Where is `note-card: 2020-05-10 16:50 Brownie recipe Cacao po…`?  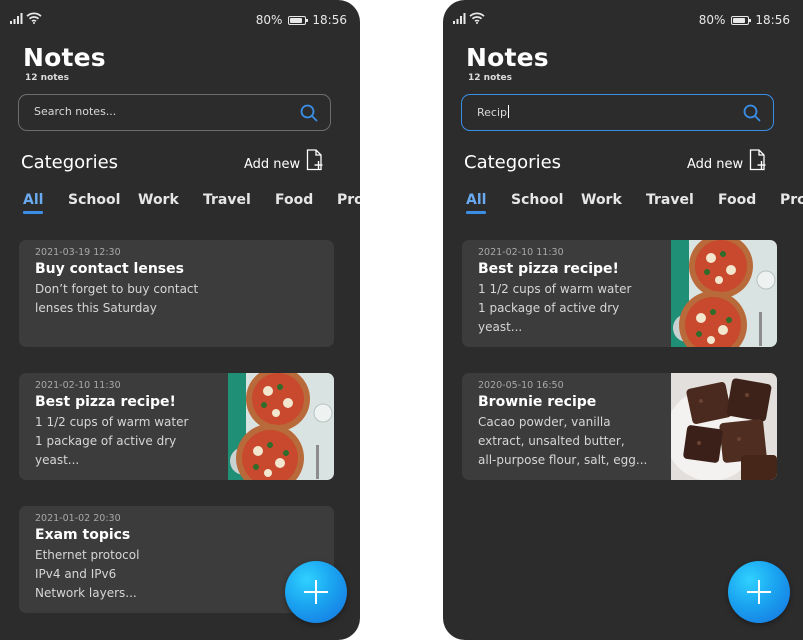
note-card: 2020-05-10 16:50 Brownie recipe Cacao po… is located at coordinates (619, 426).